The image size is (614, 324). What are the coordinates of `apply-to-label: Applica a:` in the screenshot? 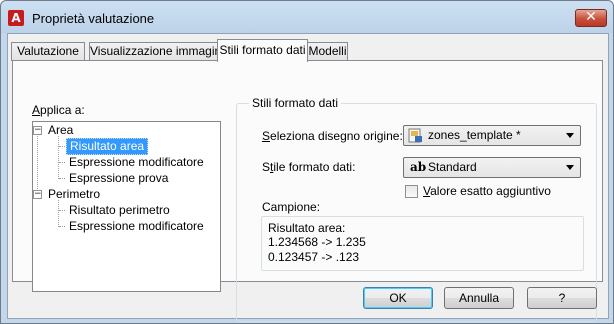 It's located at (58, 110).